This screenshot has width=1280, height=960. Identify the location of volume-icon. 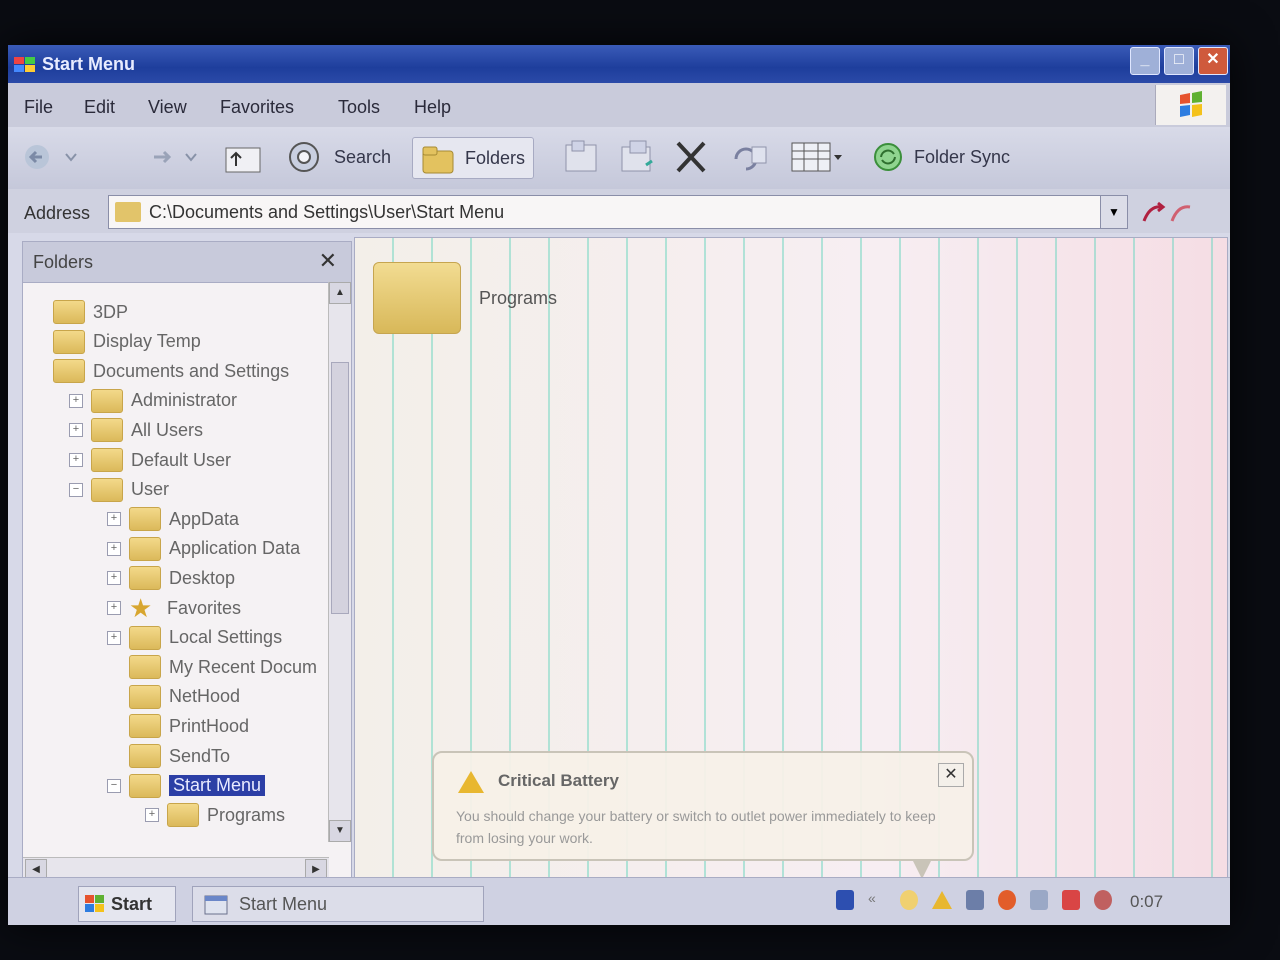
(1103, 900).